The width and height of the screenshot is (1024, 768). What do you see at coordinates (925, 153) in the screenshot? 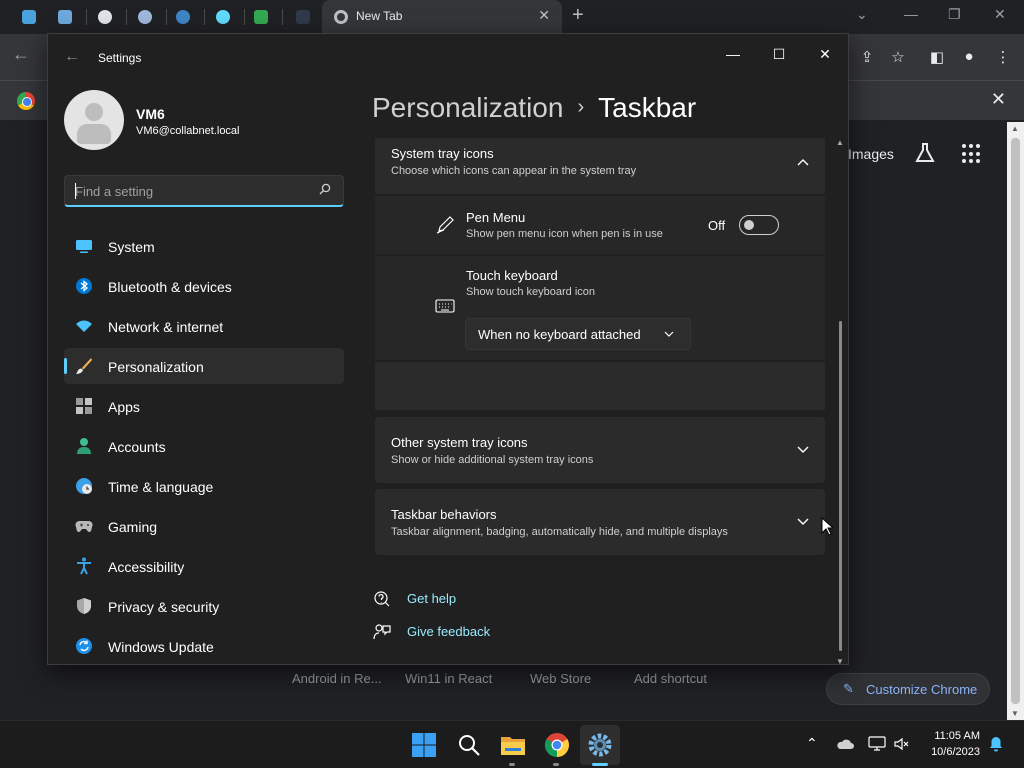
I see `labs-flask-icon` at bounding box center [925, 153].